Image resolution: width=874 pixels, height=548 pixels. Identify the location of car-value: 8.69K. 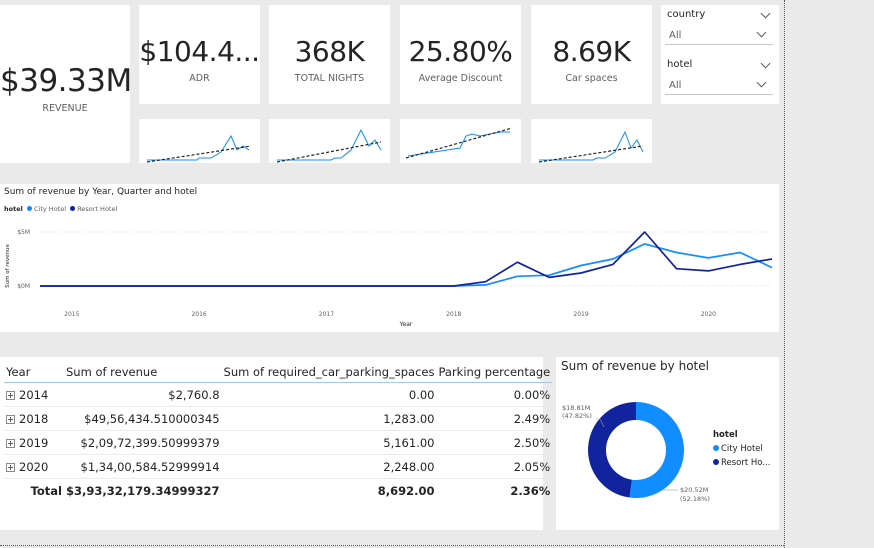
(591, 51).